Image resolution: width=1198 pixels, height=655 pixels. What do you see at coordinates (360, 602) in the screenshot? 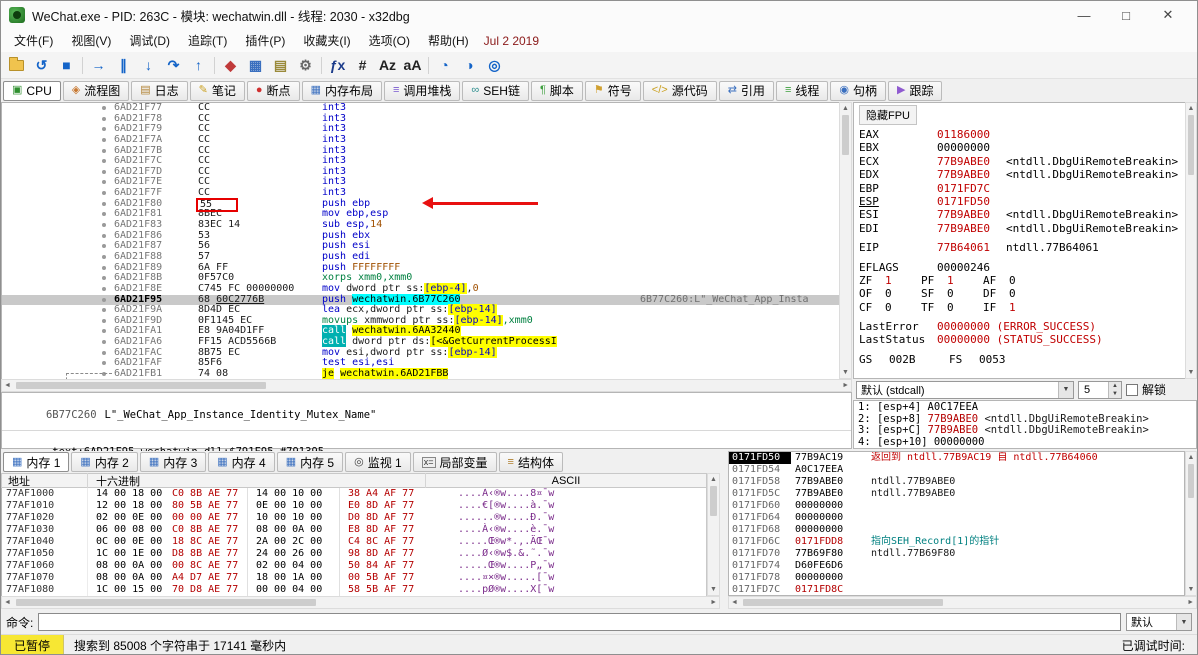
I see `dump-hscrollbar: ◄ ►` at bounding box center [360, 602].